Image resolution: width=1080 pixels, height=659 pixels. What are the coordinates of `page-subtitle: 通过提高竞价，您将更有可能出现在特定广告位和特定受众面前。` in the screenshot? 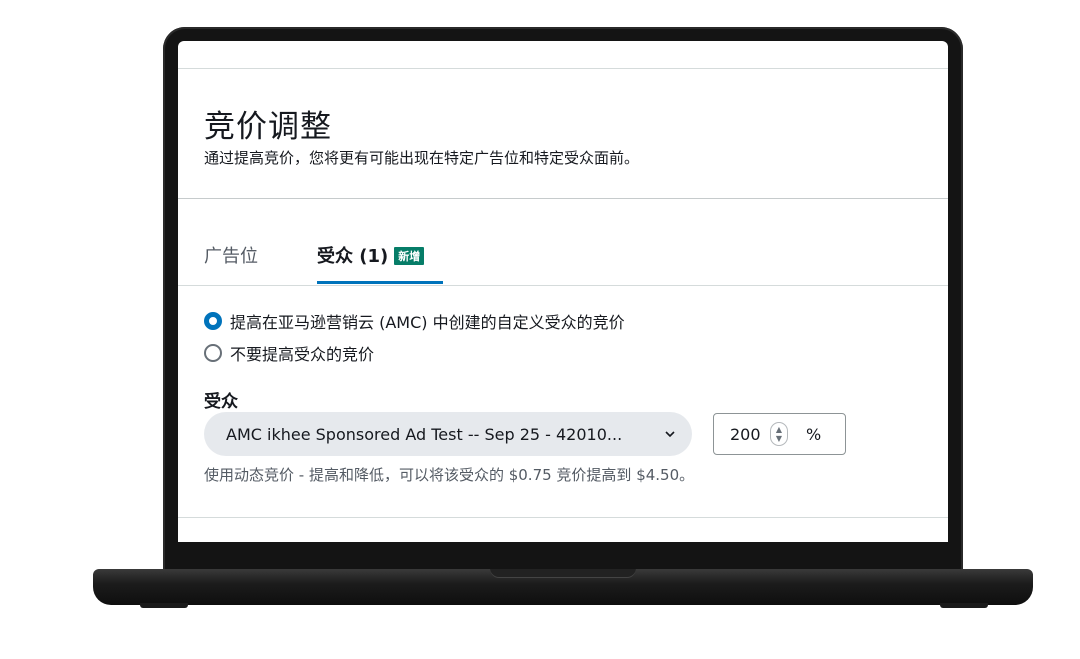 It's located at (422, 158).